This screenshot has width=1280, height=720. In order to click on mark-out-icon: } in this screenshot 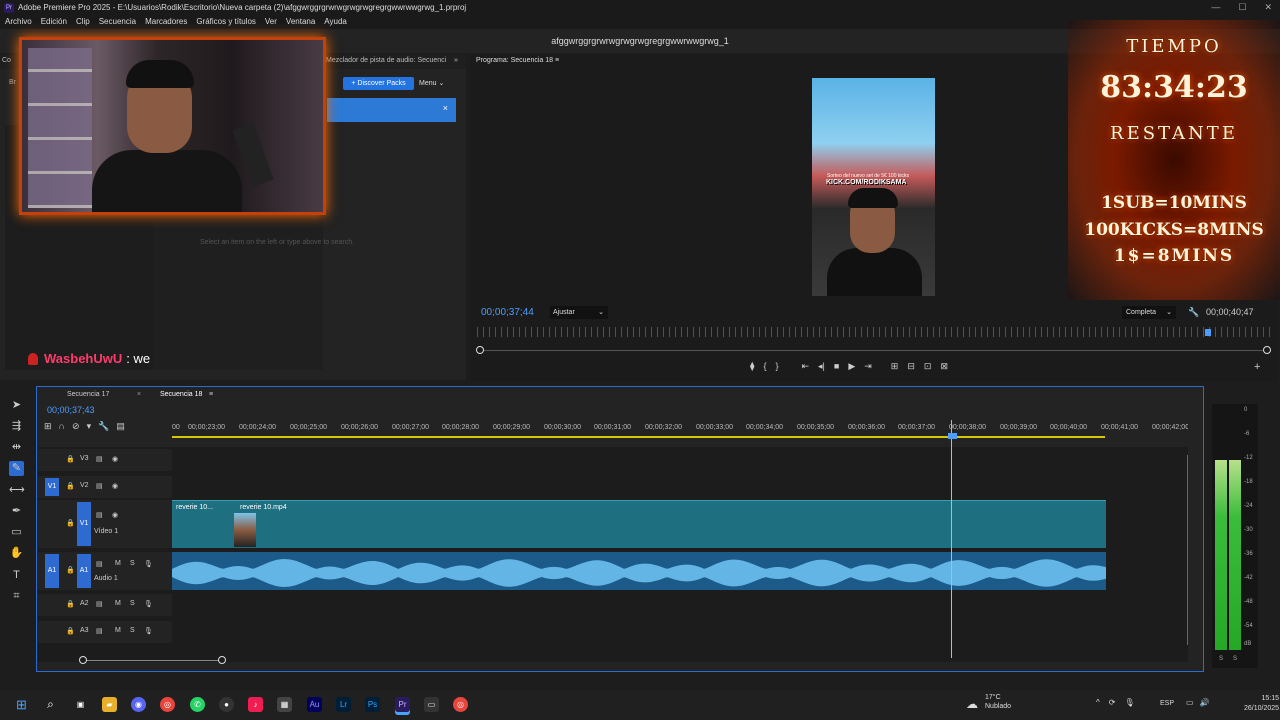, I will do `click(776, 366)`.